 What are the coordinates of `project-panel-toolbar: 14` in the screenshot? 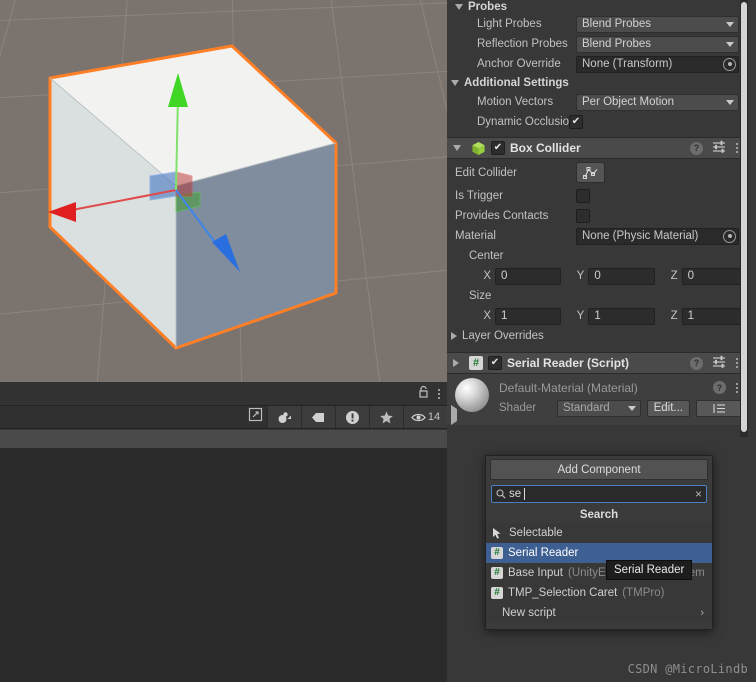 It's located at (223, 417).